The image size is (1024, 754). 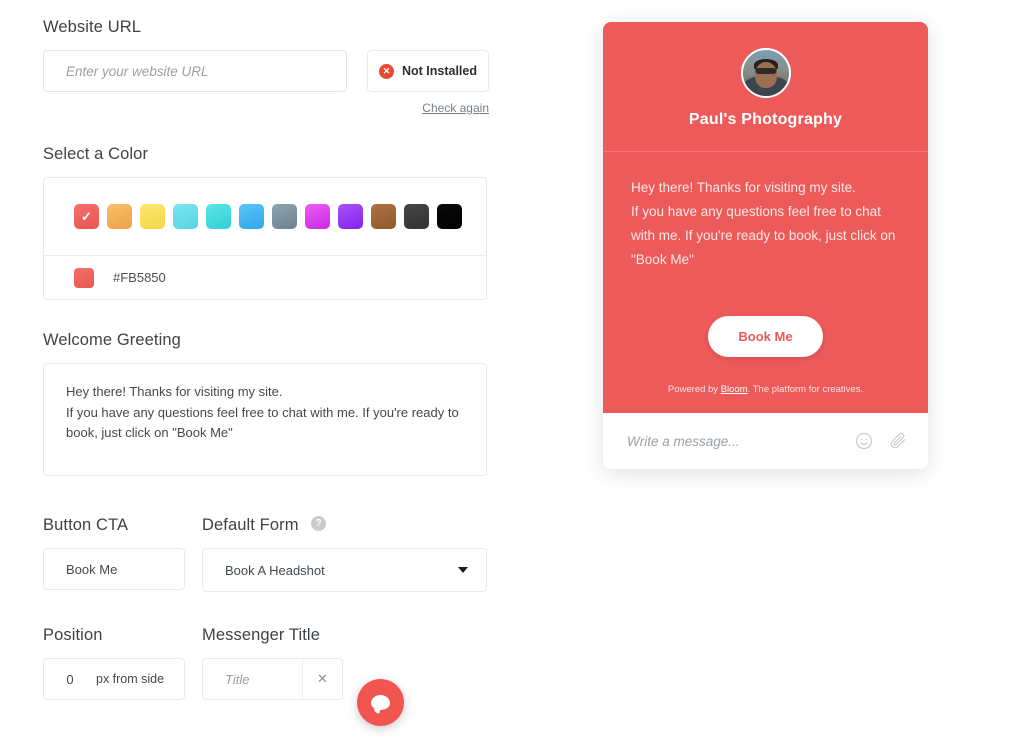 I want to click on color-swatch-purple, so click(x=350, y=216).